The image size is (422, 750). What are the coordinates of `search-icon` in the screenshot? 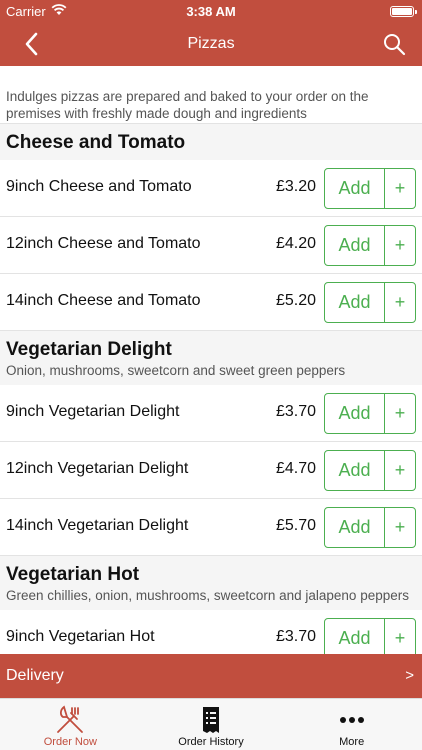 It's located at (394, 44).